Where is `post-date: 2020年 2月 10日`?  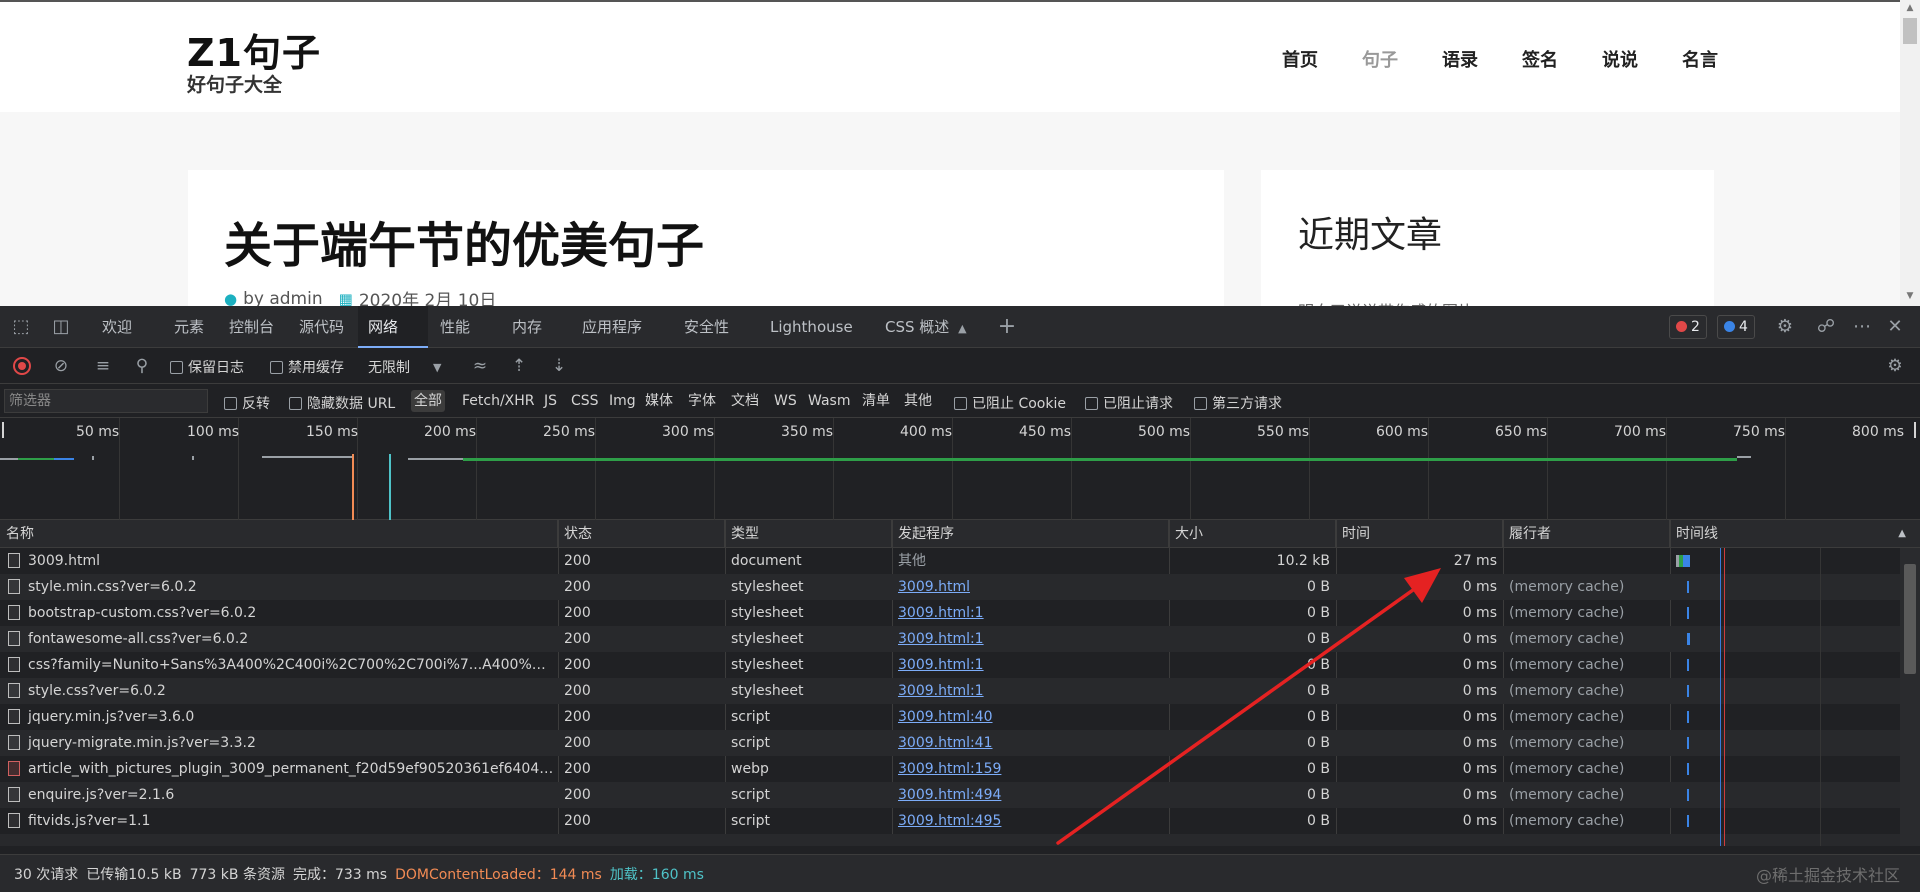 post-date: 2020年 2月 10日 is located at coordinates (428, 296).